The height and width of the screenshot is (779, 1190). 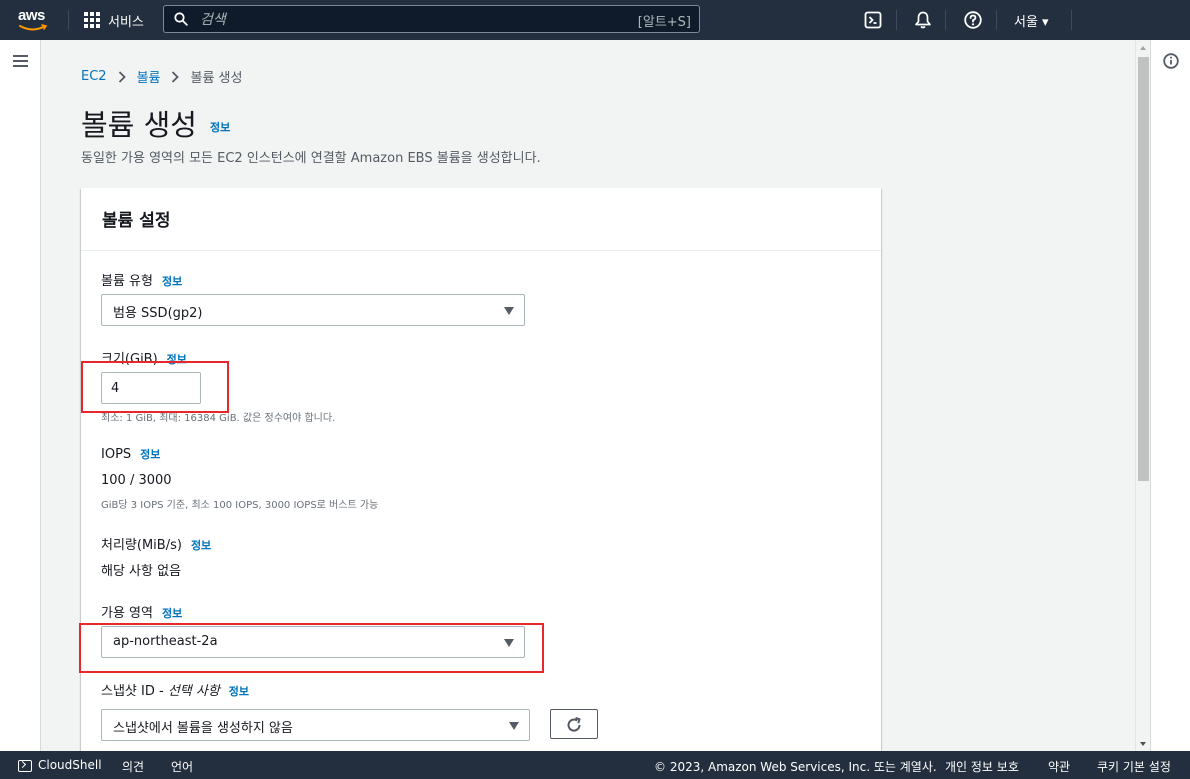 I want to click on volume-type-label-text: 볼륨 유형, so click(x=127, y=281).